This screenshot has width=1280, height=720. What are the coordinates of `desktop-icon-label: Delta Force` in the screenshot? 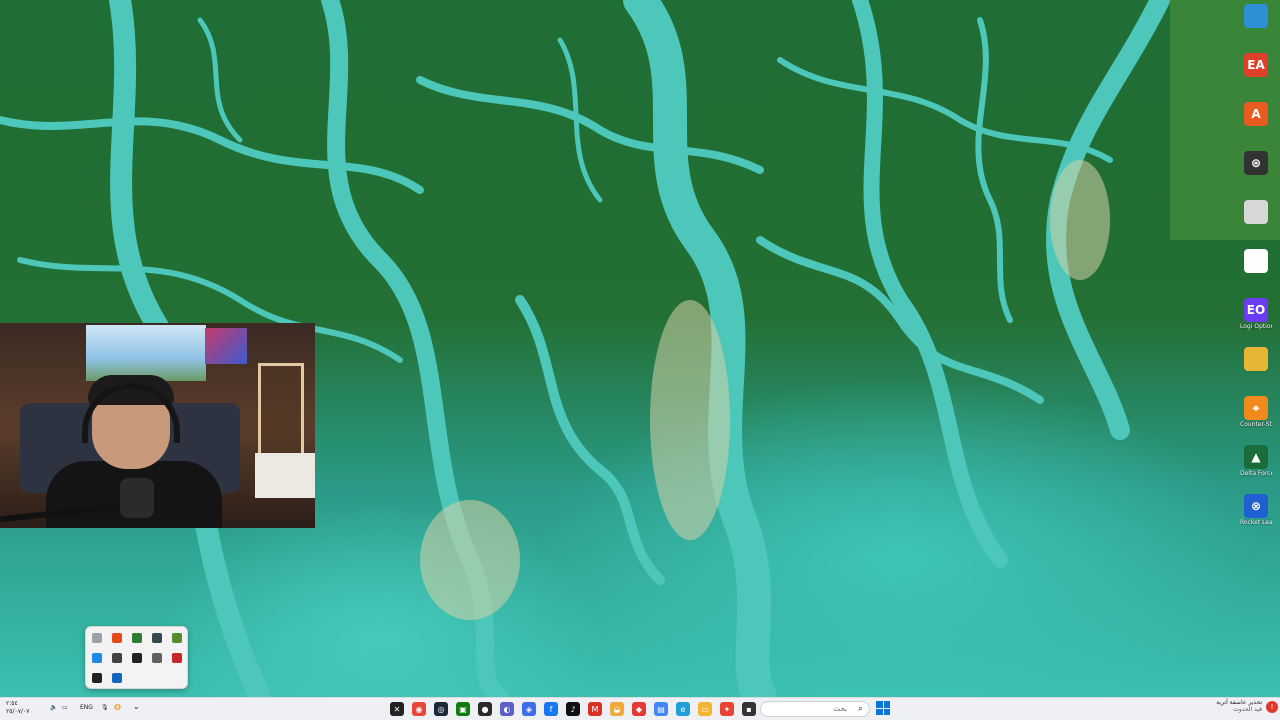 It's located at (1256, 473).